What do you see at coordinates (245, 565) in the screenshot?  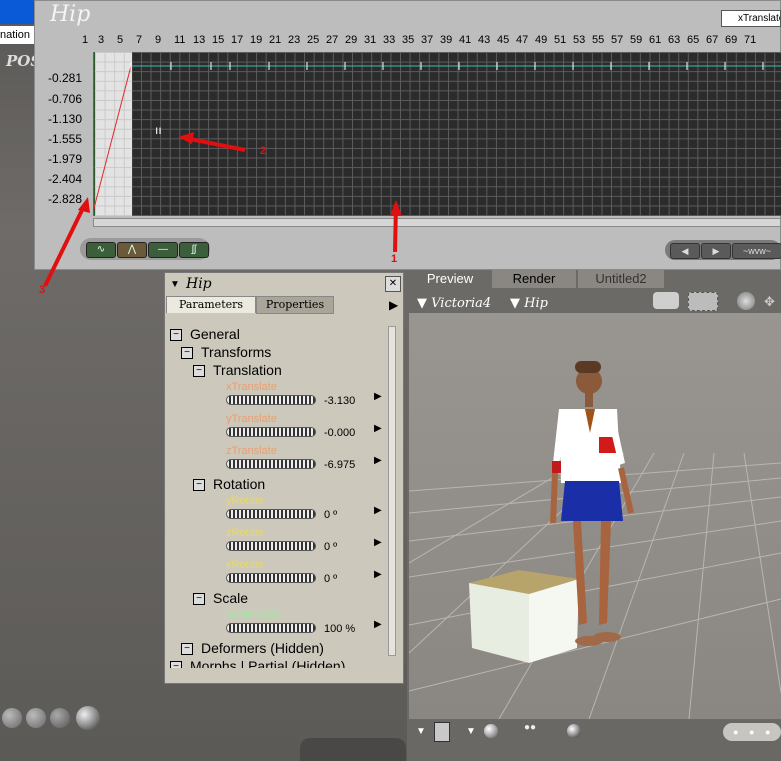 I see `xrotate-label: xRotate` at bounding box center [245, 565].